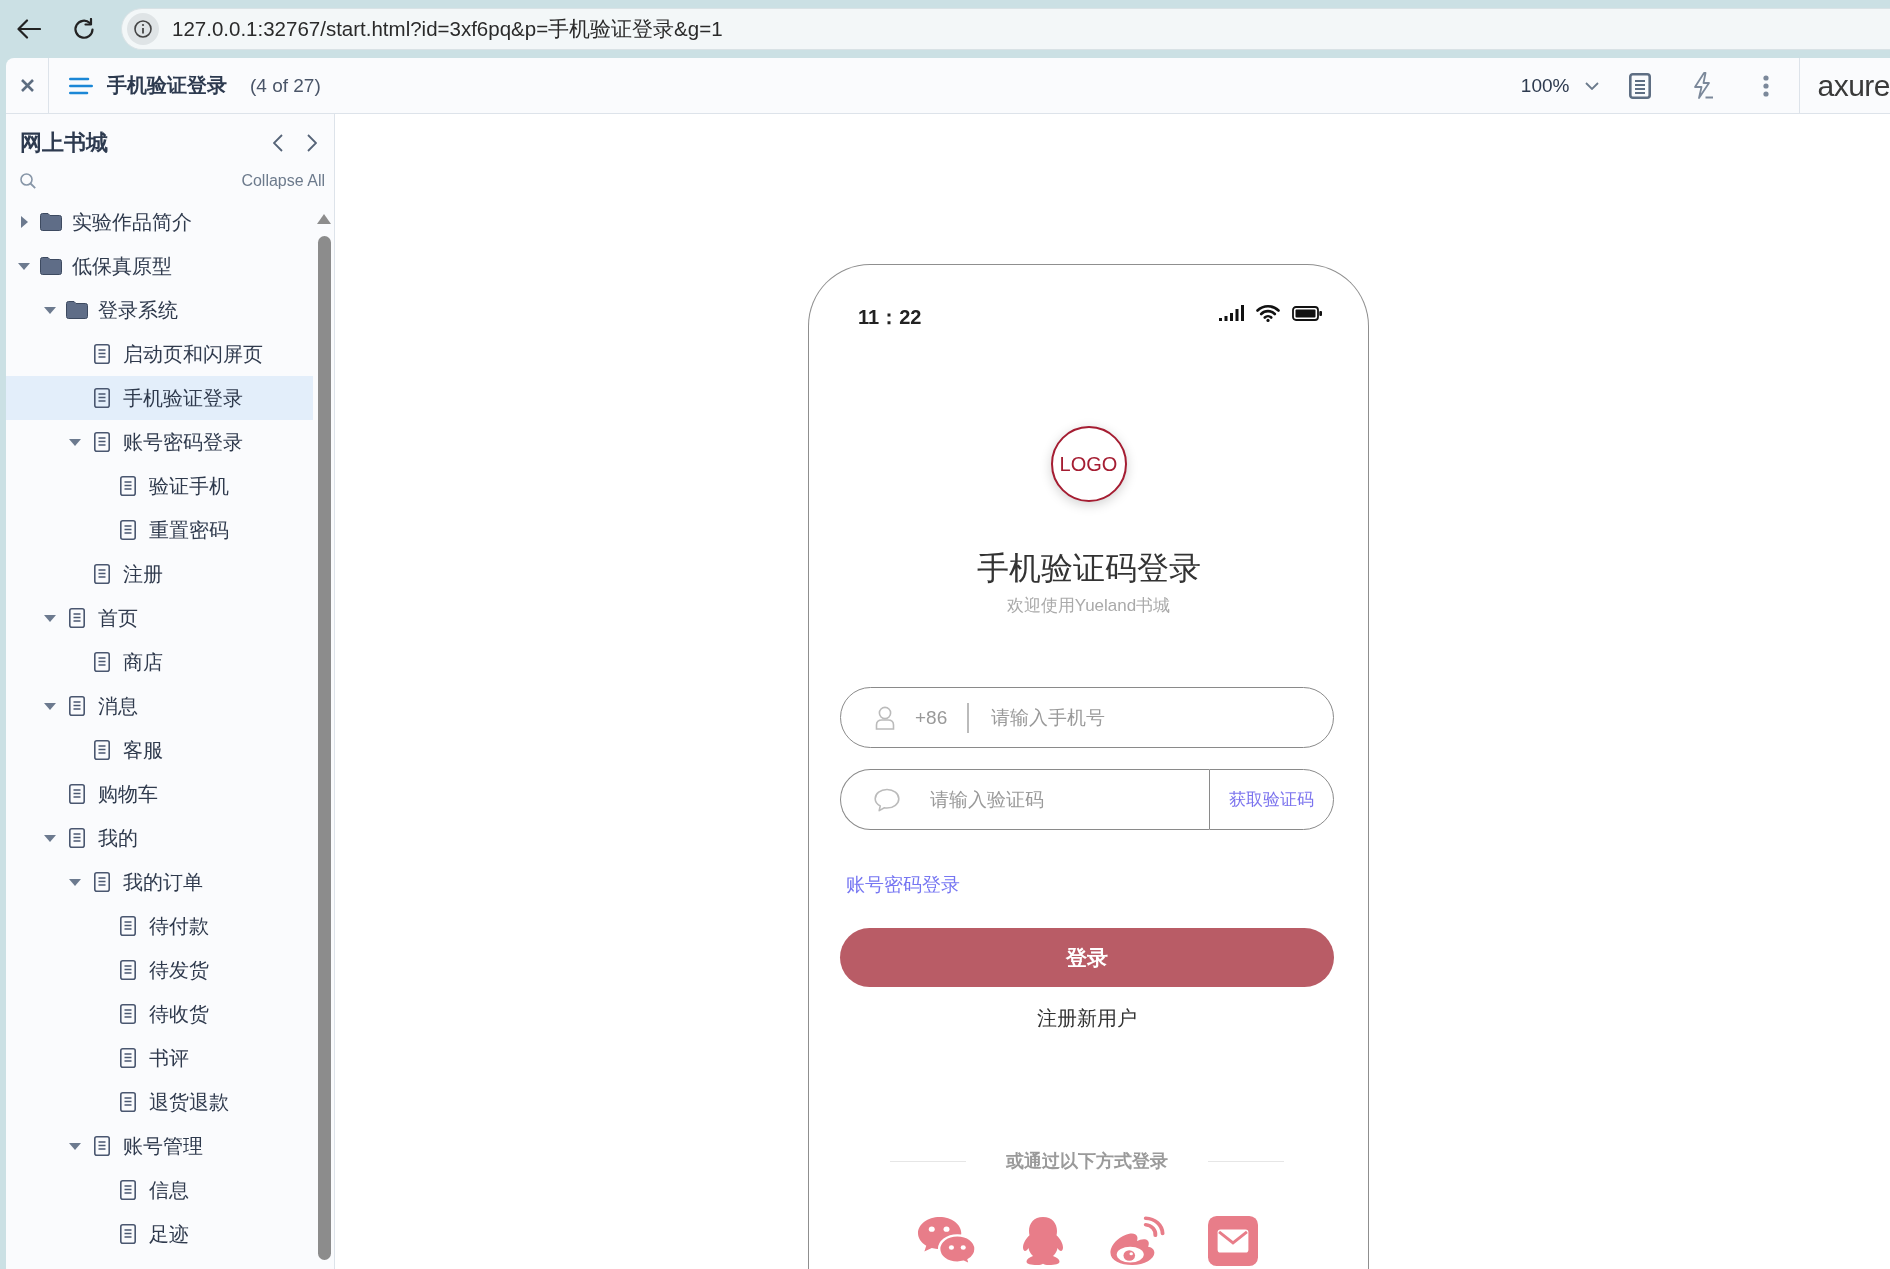 The image size is (1890, 1269). I want to click on page-tree-item: 足迹, so click(159, 1234).